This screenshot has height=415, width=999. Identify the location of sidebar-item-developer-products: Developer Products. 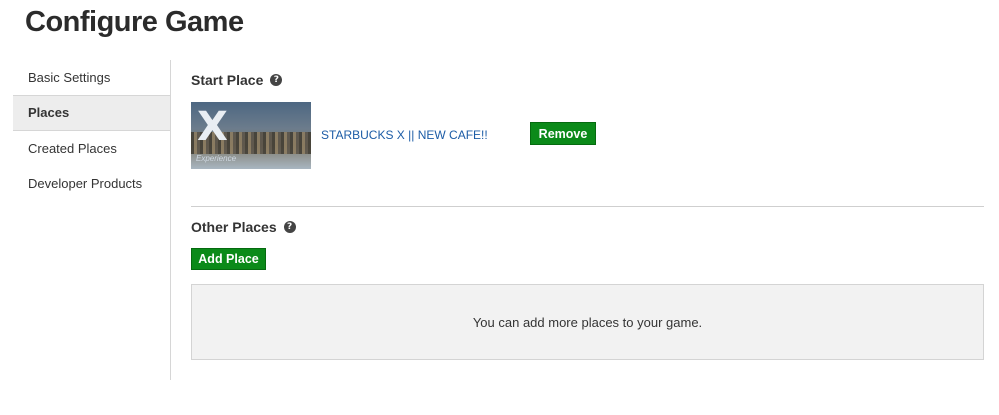
(91, 183).